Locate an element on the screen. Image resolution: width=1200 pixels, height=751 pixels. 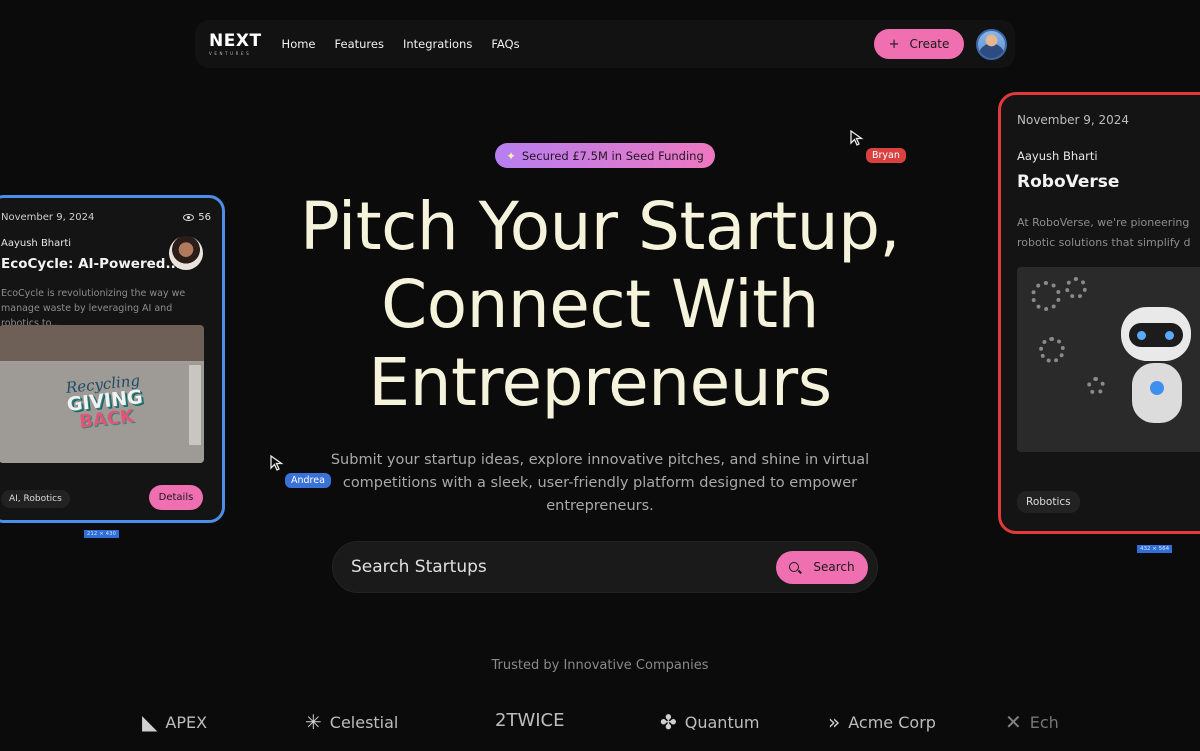
dimension-label: 432 × 564 is located at coordinates (1155, 549).